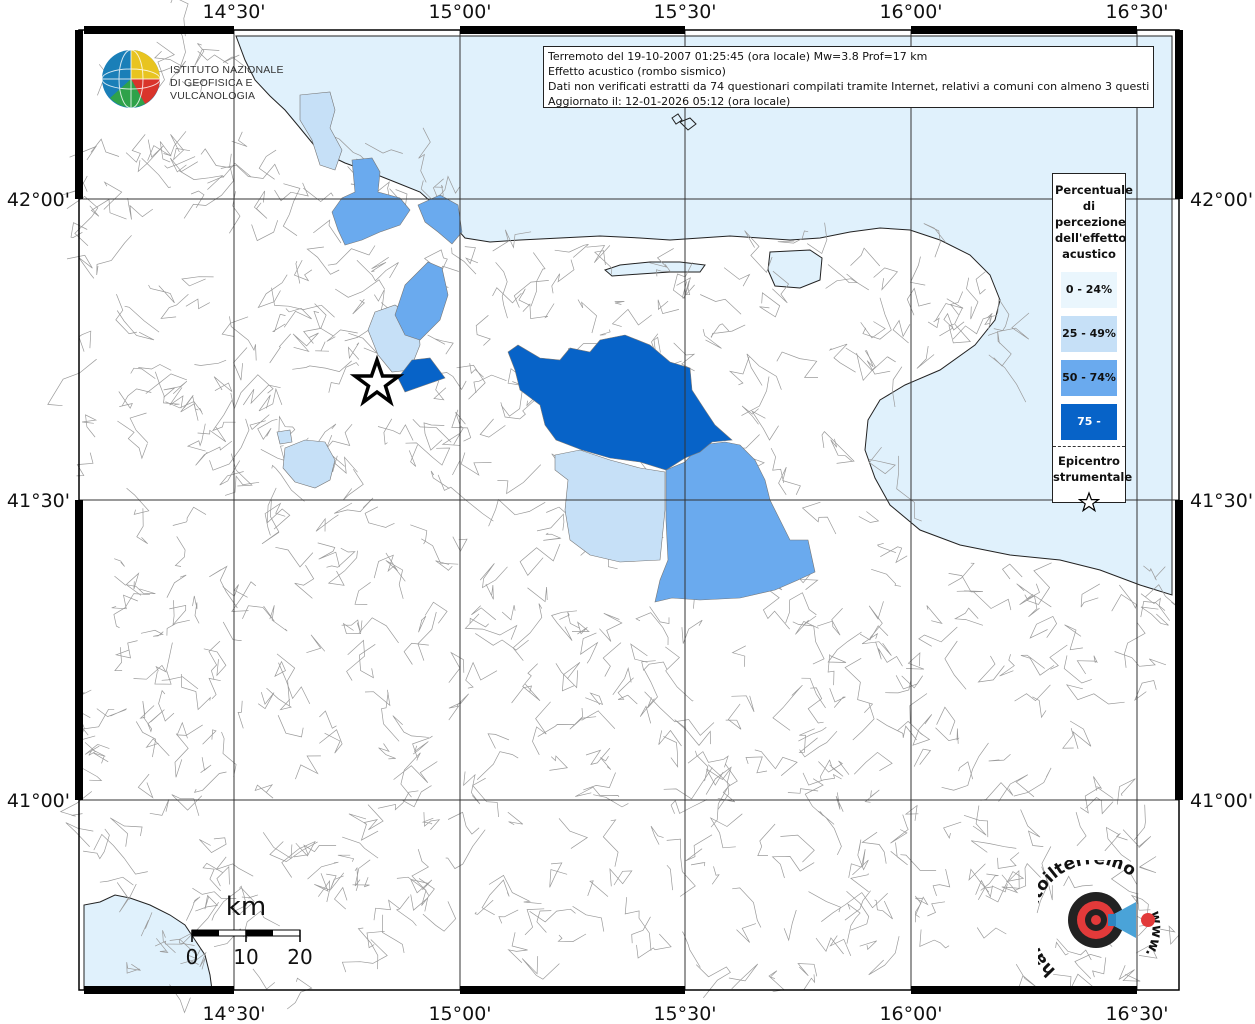 This screenshot has width=1255, height=1024. I want to click on latitude-labels-left: 42°00' 41°30' 41°00', so click(38, 500).